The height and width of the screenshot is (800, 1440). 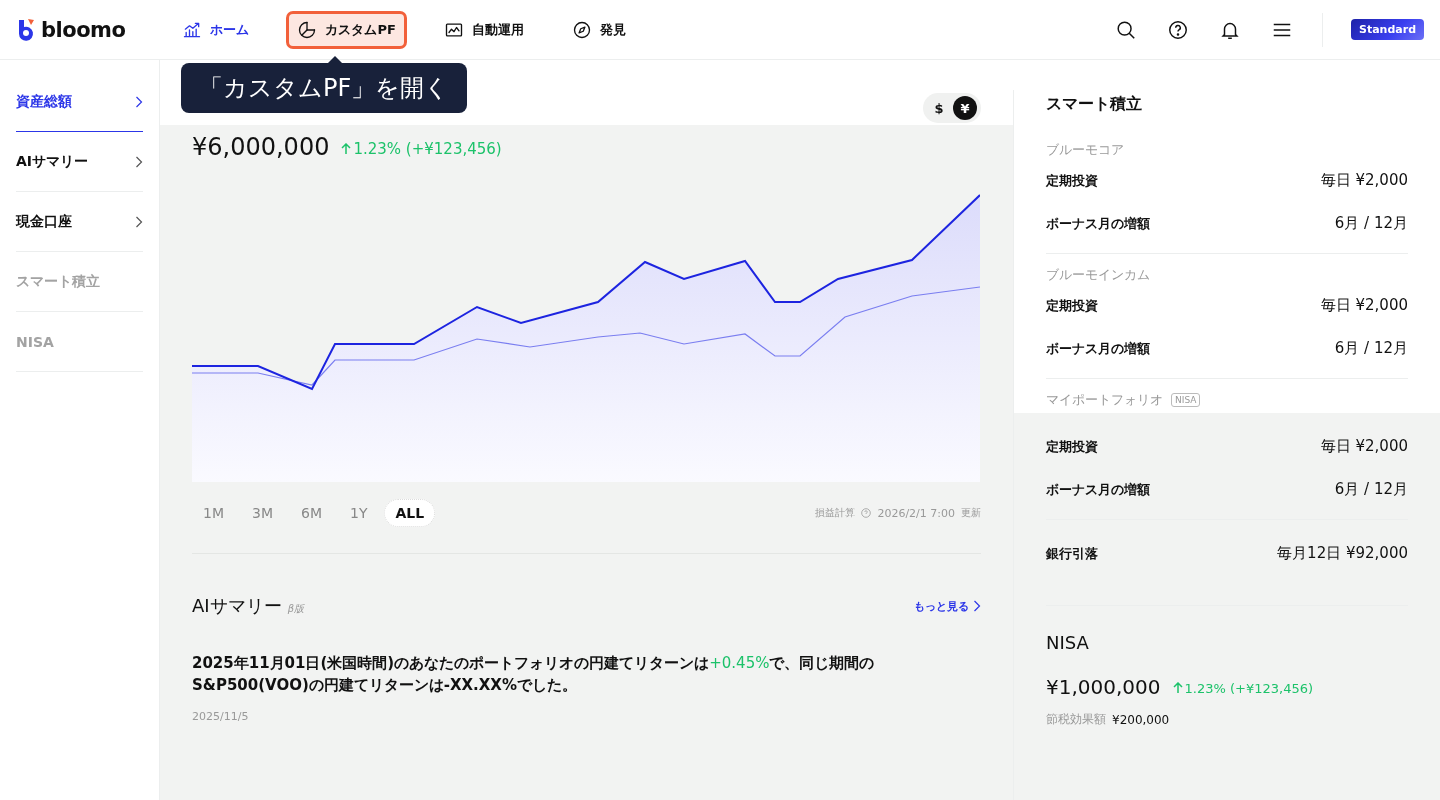 I want to click on section-title: NISA, so click(x=1067, y=642).